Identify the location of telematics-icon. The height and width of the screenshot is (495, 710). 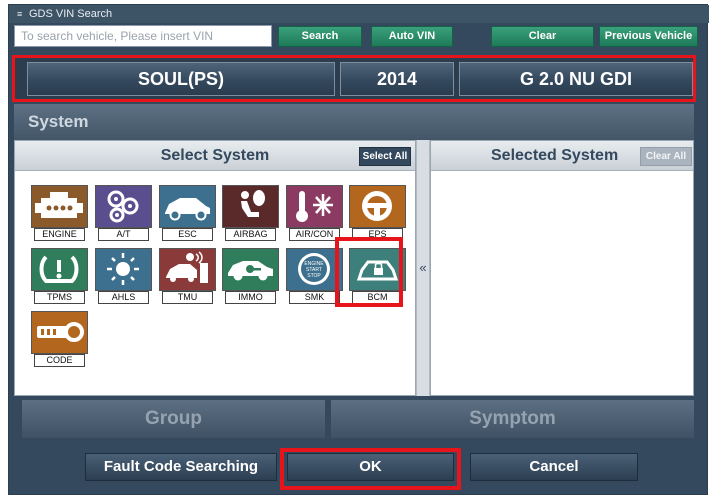
(187, 269).